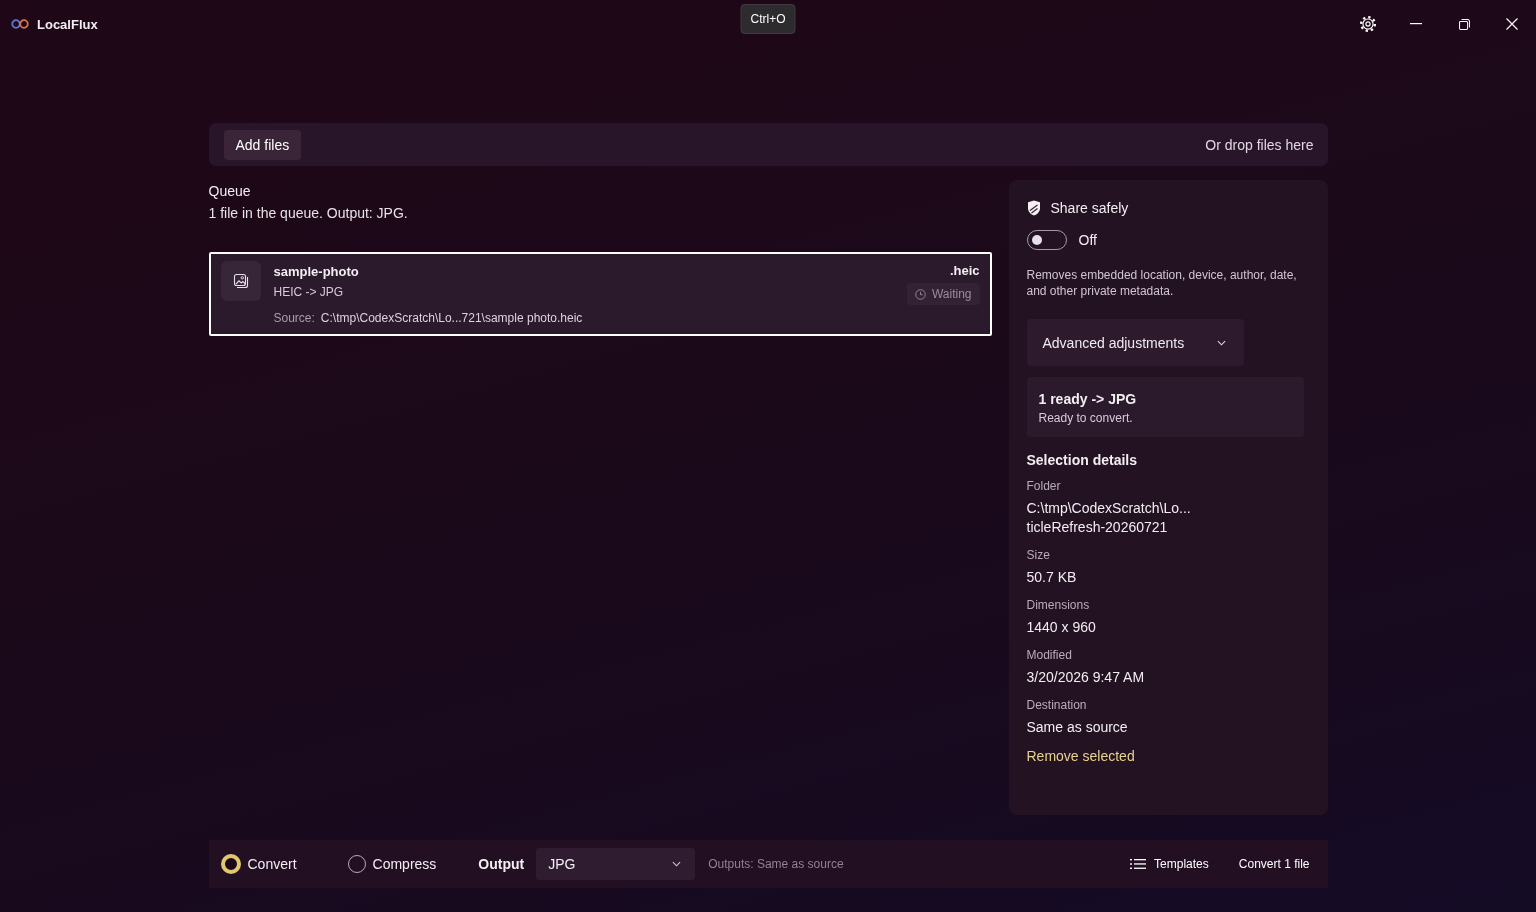 The width and height of the screenshot is (1536, 912). What do you see at coordinates (776, 864) in the screenshot?
I see `outputs-note: Outputs: Same as source` at bounding box center [776, 864].